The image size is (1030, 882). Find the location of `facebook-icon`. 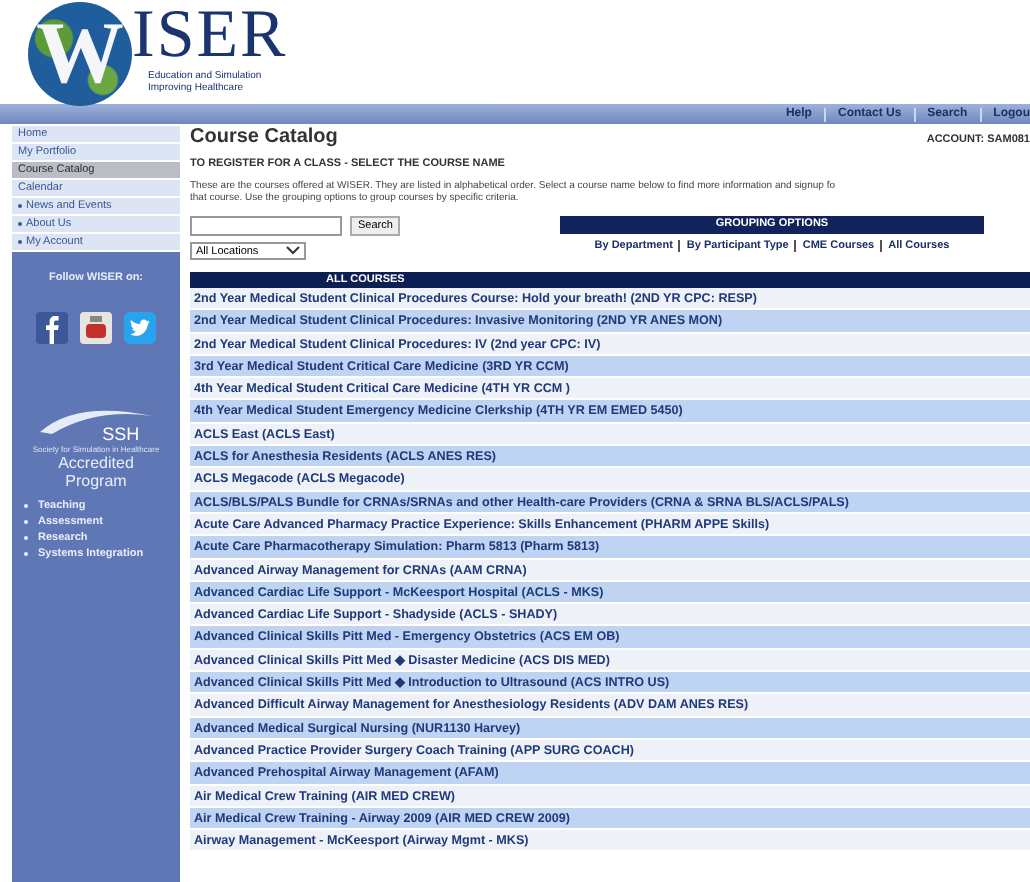

facebook-icon is located at coordinates (52, 328).